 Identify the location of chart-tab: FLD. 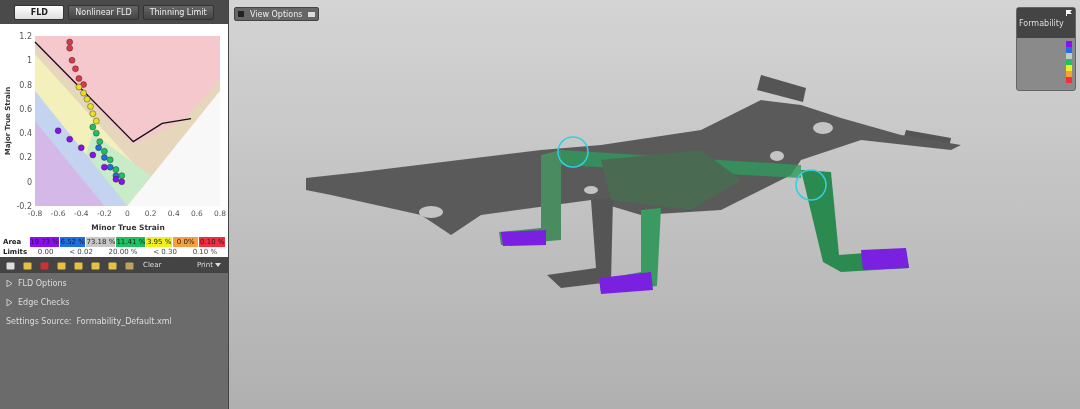
(39, 12).